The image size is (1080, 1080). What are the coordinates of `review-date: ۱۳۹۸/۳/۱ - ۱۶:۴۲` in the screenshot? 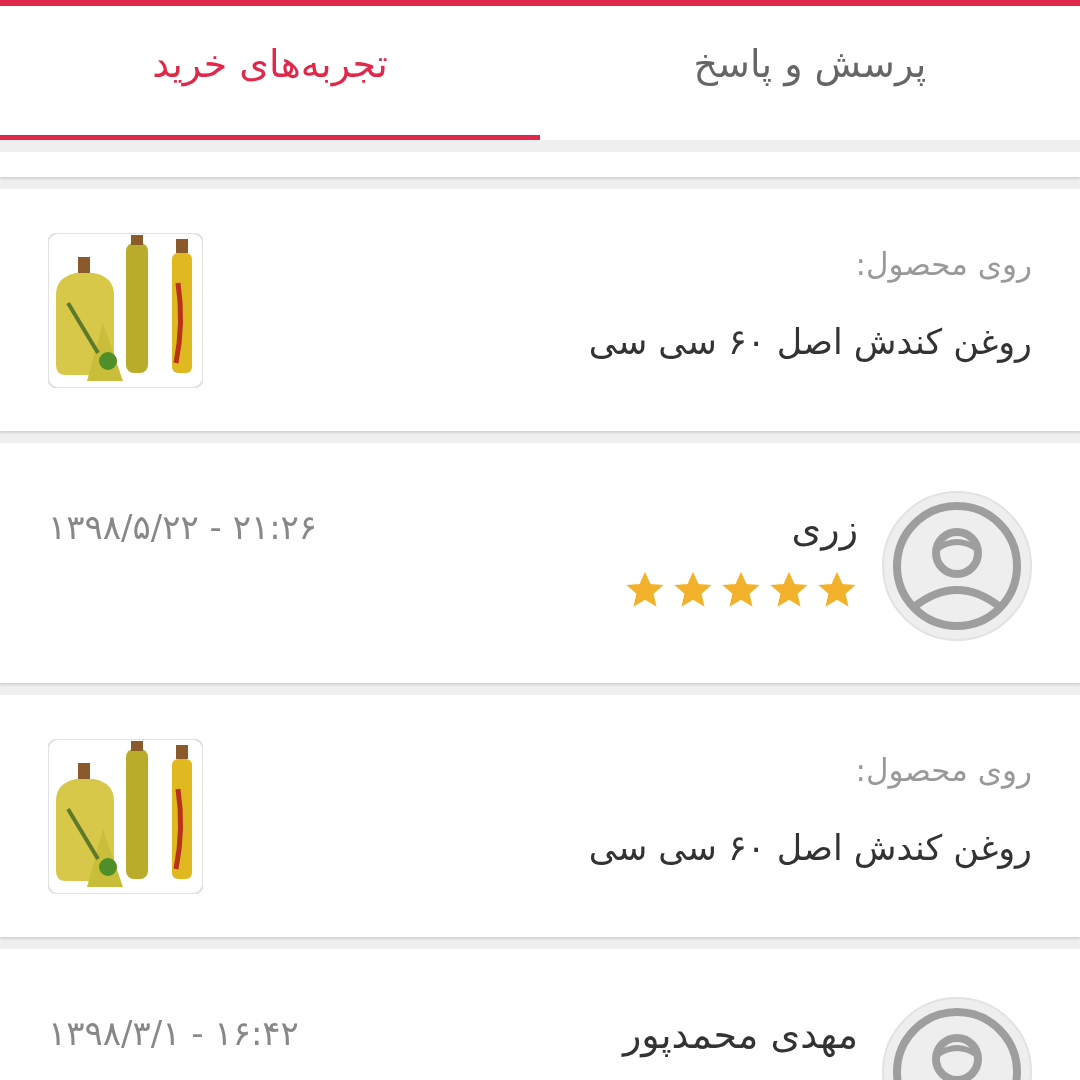 It's located at (173, 1033).